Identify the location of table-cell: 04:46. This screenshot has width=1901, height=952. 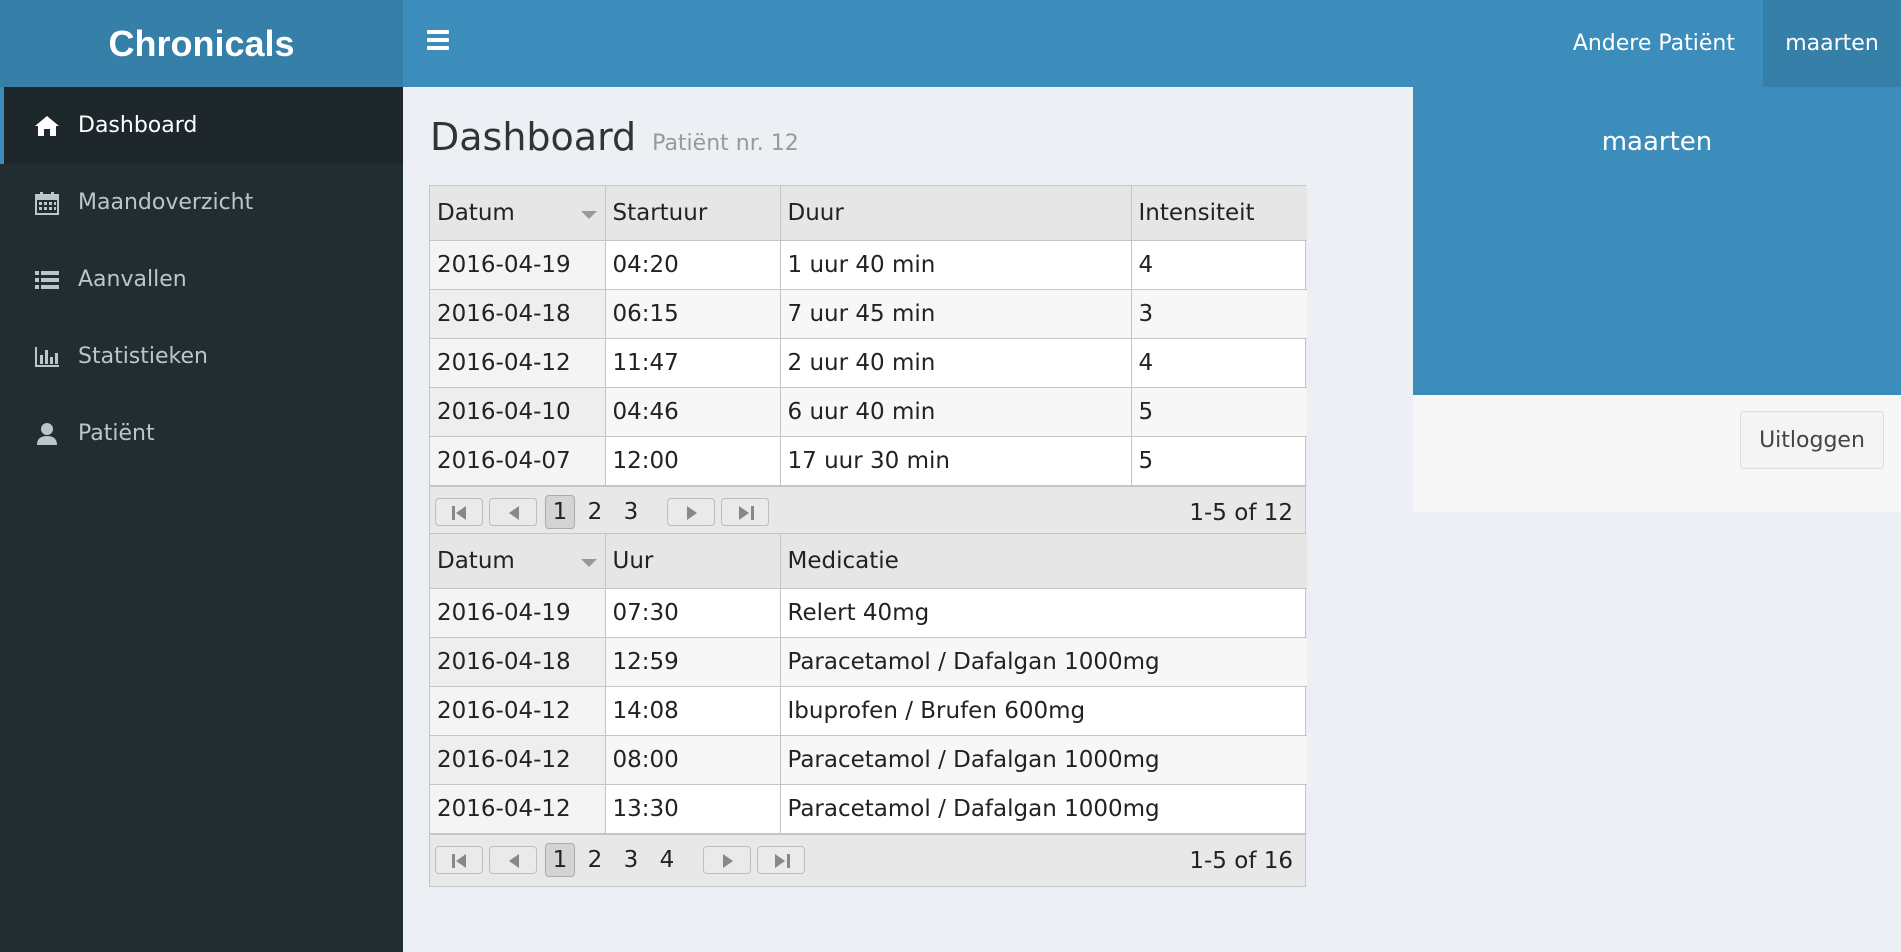
(693, 412).